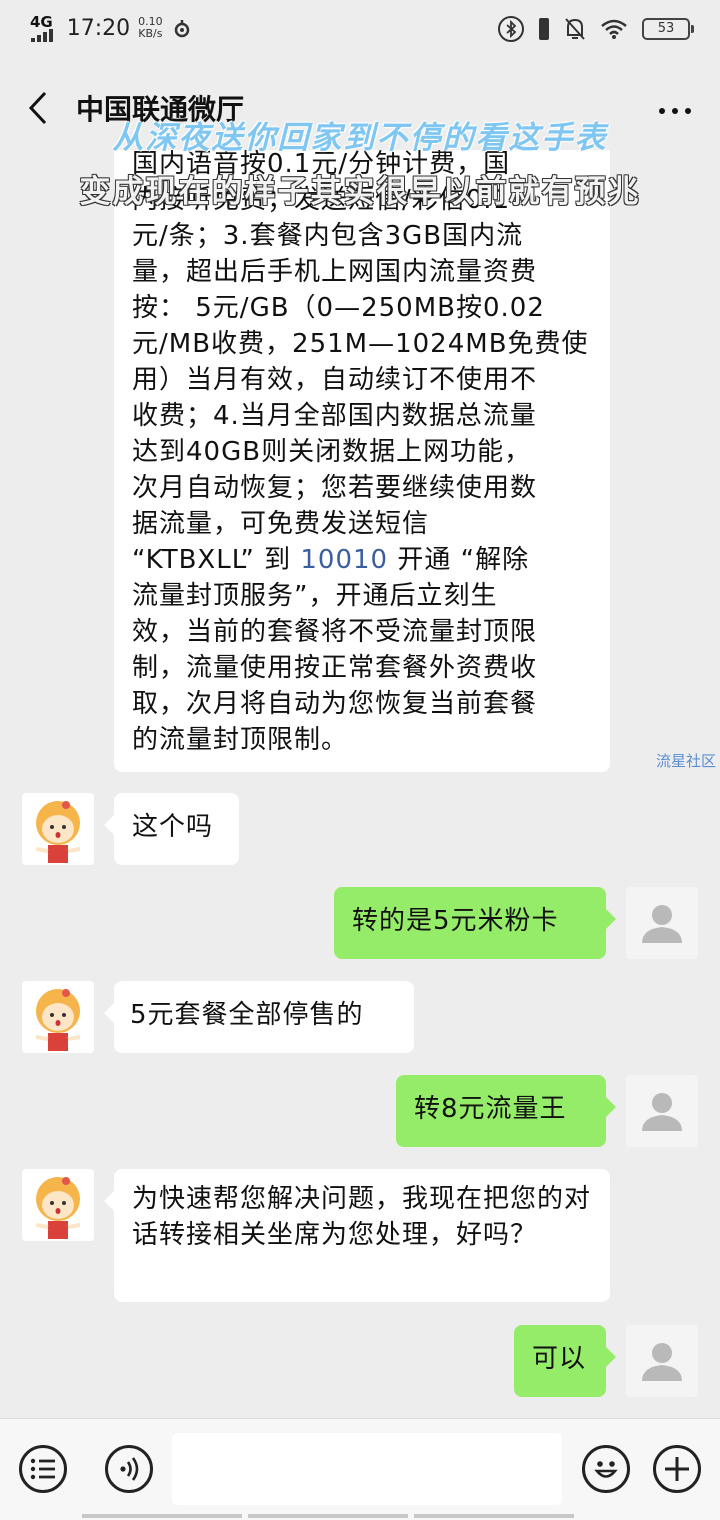  Describe the element at coordinates (360, 1517) in the screenshot. I see `nav-indicator` at that location.